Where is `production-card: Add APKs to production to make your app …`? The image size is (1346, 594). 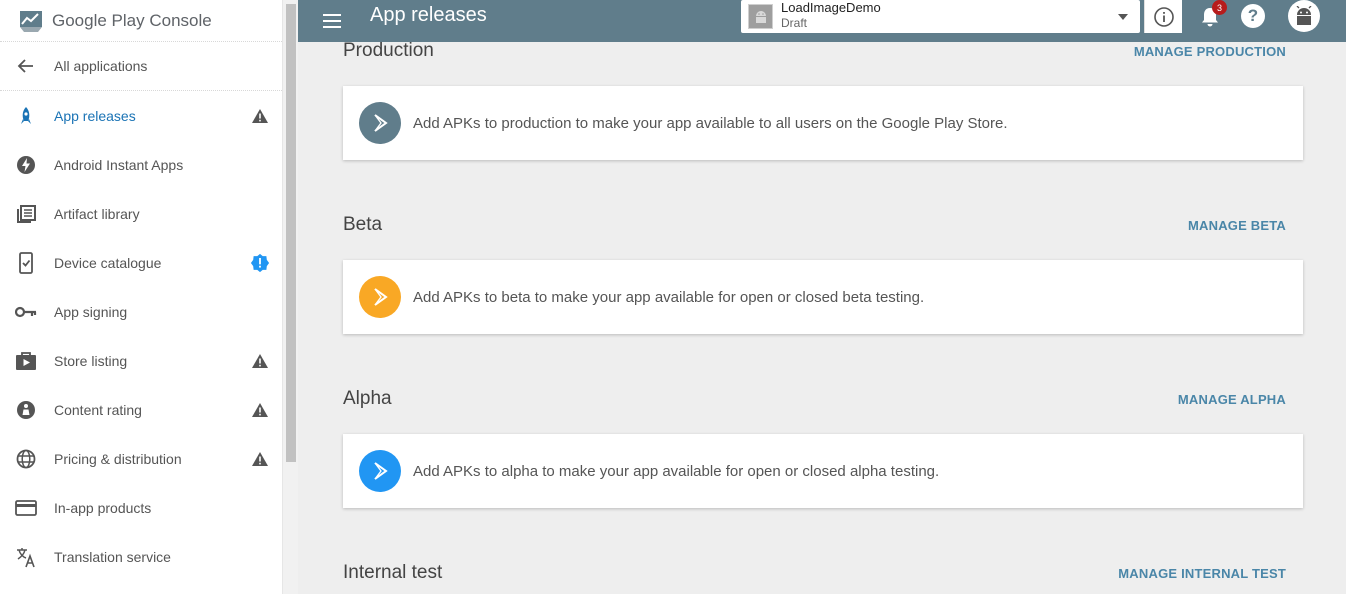
production-card: Add APKs to production to make your app … is located at coordinates (823, 123).